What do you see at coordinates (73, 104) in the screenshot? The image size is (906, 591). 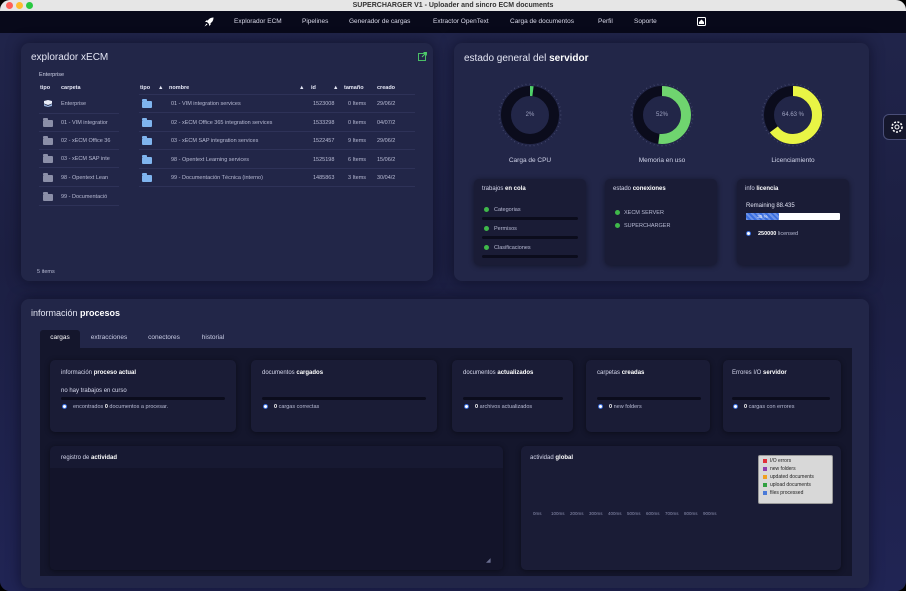 I see `tree-item-enterprise: Enterprise` at bounding box center [73, 104].